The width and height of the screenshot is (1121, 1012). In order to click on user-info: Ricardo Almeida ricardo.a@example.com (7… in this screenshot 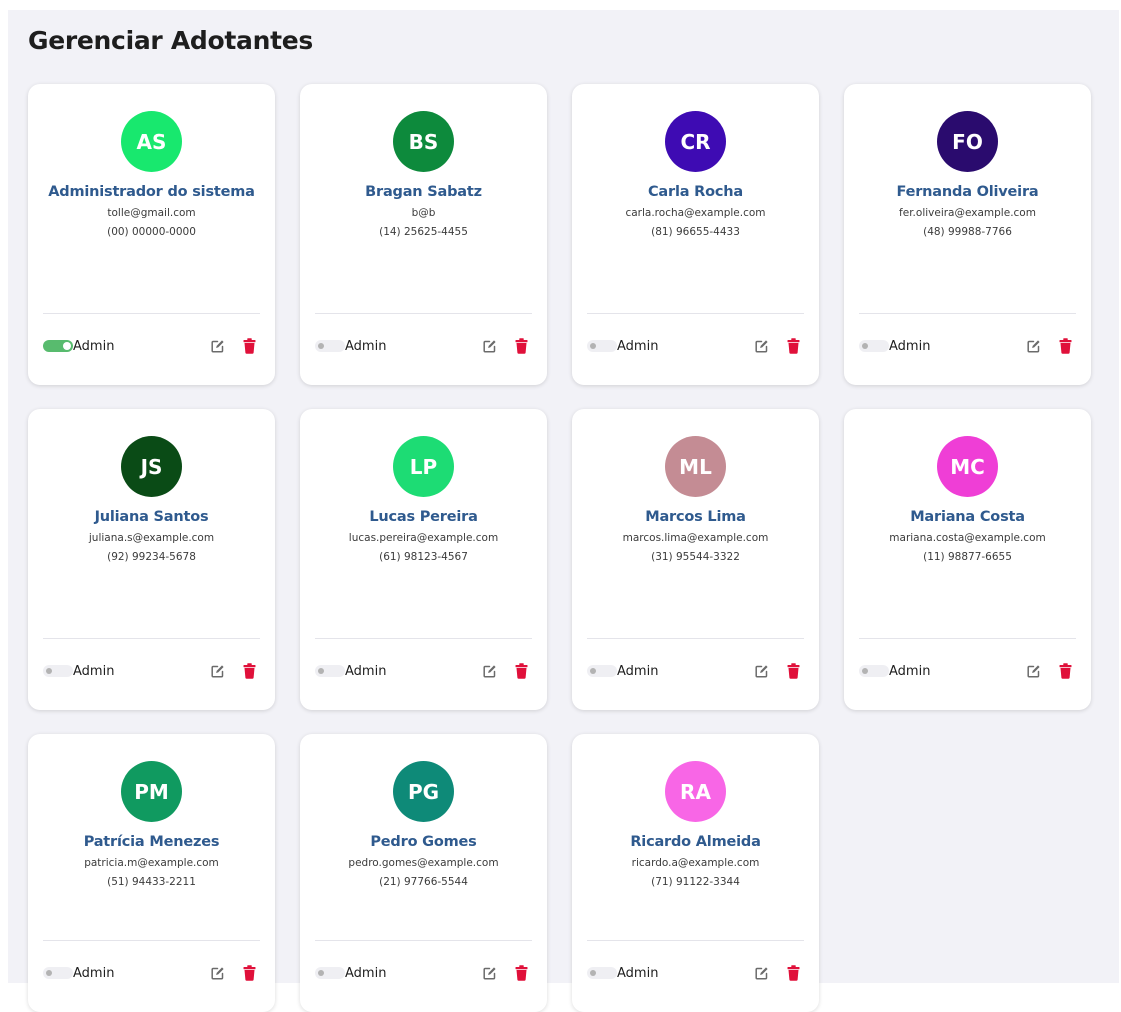, I will do `click(695, 862)`.